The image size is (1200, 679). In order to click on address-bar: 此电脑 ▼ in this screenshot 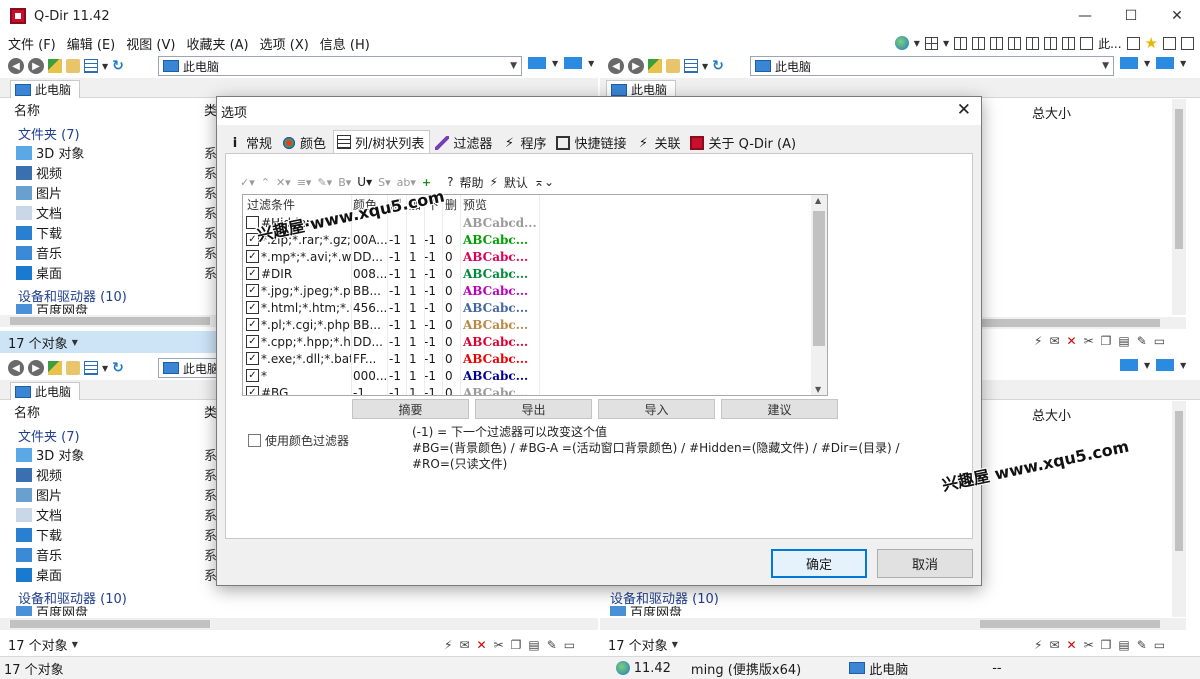, I will do `click(932, 66)`.